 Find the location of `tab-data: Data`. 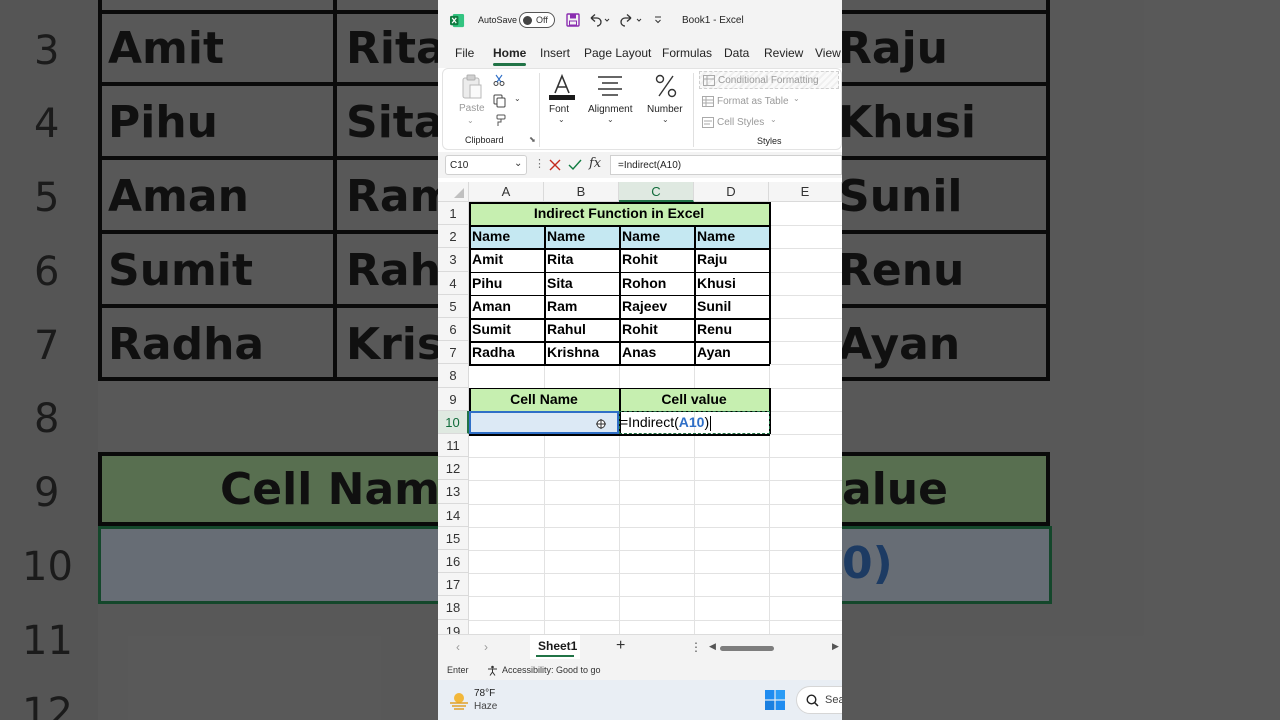

tab-data: Data is located at coordinates (736, 53).